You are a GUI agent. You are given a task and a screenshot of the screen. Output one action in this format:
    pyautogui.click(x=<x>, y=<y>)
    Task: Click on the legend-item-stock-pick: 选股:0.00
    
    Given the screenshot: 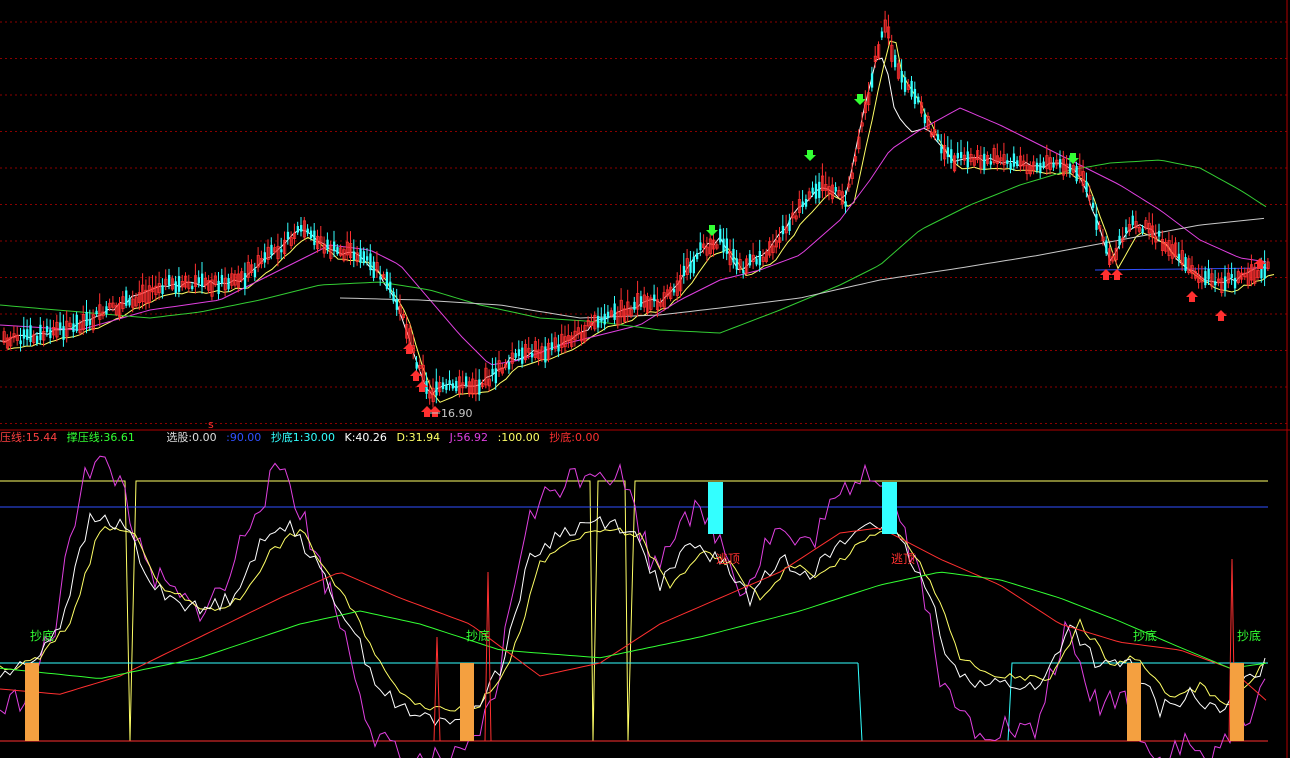 What is the action you would take?
    pyautogui.click(x=191, y=437)
    